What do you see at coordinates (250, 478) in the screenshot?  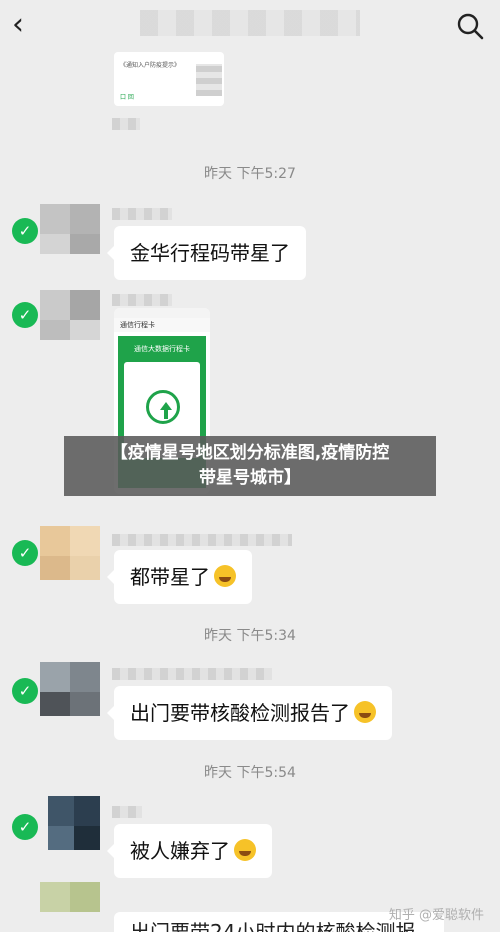 I see `banner-line-2: 带星号城市】` at bounding box center [250, 478].